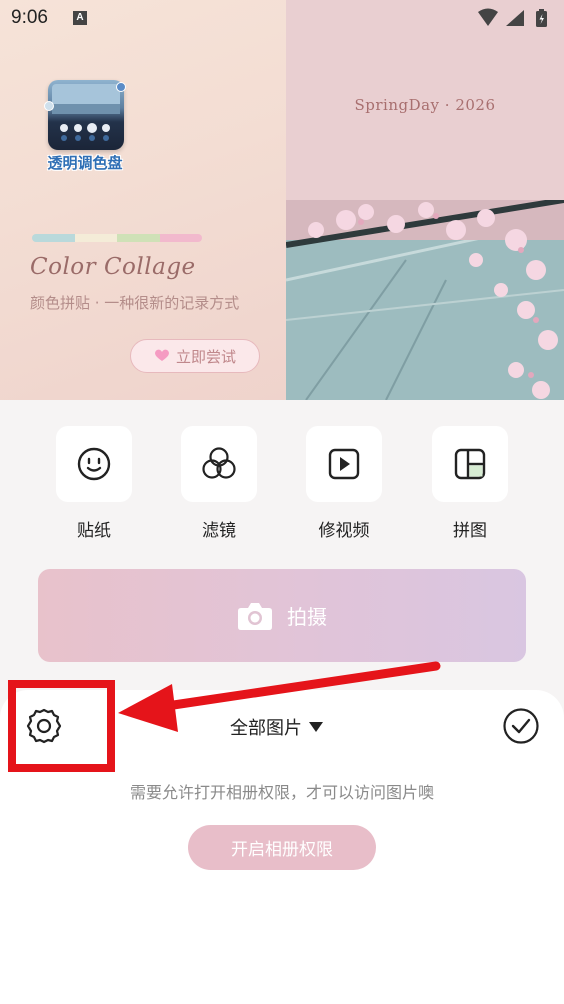 The height and width of the screenshot is (1004, 564). What do you see at coordinates (281, 792) in the screenshot?
I see `permission-message: 需要允许打开相册权限，才可以访问图片噢` at bounding box center [281, 792].